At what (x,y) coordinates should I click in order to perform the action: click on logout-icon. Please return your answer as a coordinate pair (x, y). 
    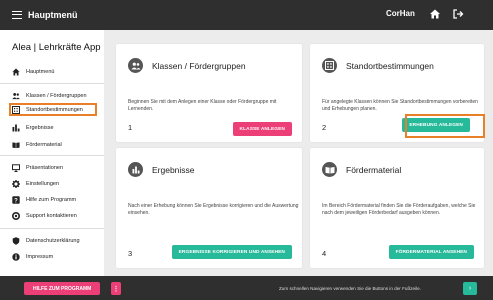
    Looking at the image, I should click on (458, 14).